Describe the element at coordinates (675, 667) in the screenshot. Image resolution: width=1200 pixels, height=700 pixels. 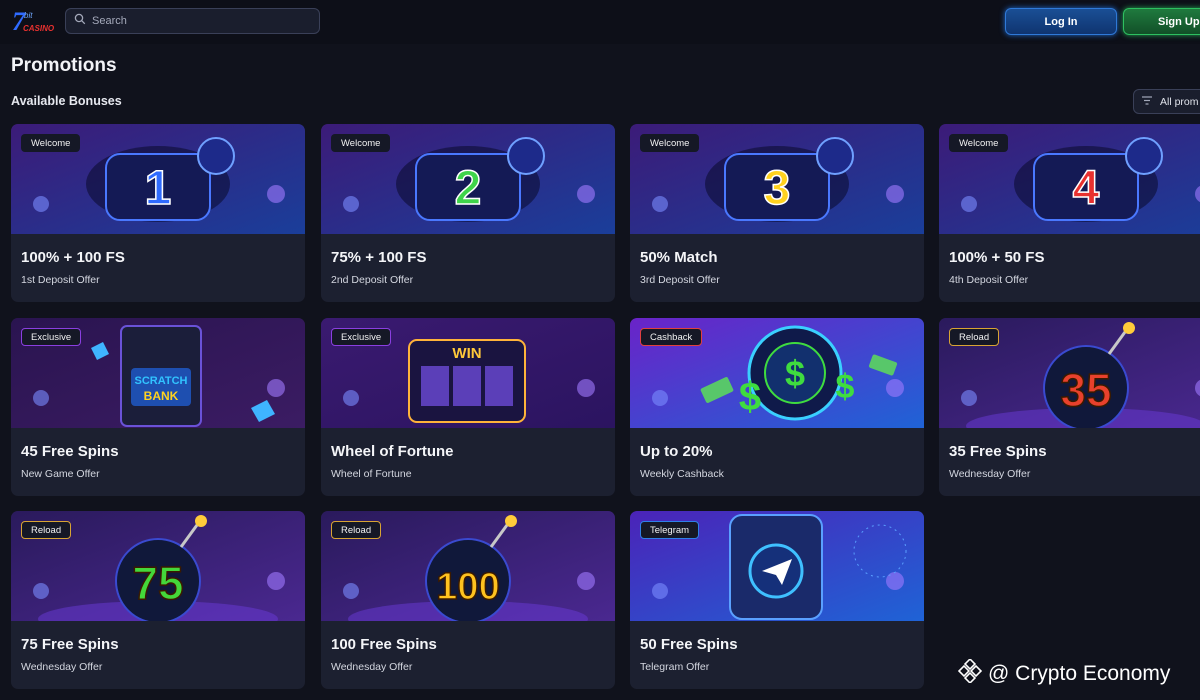
I see `promo-subtitle: Telegram Offer` at that location.